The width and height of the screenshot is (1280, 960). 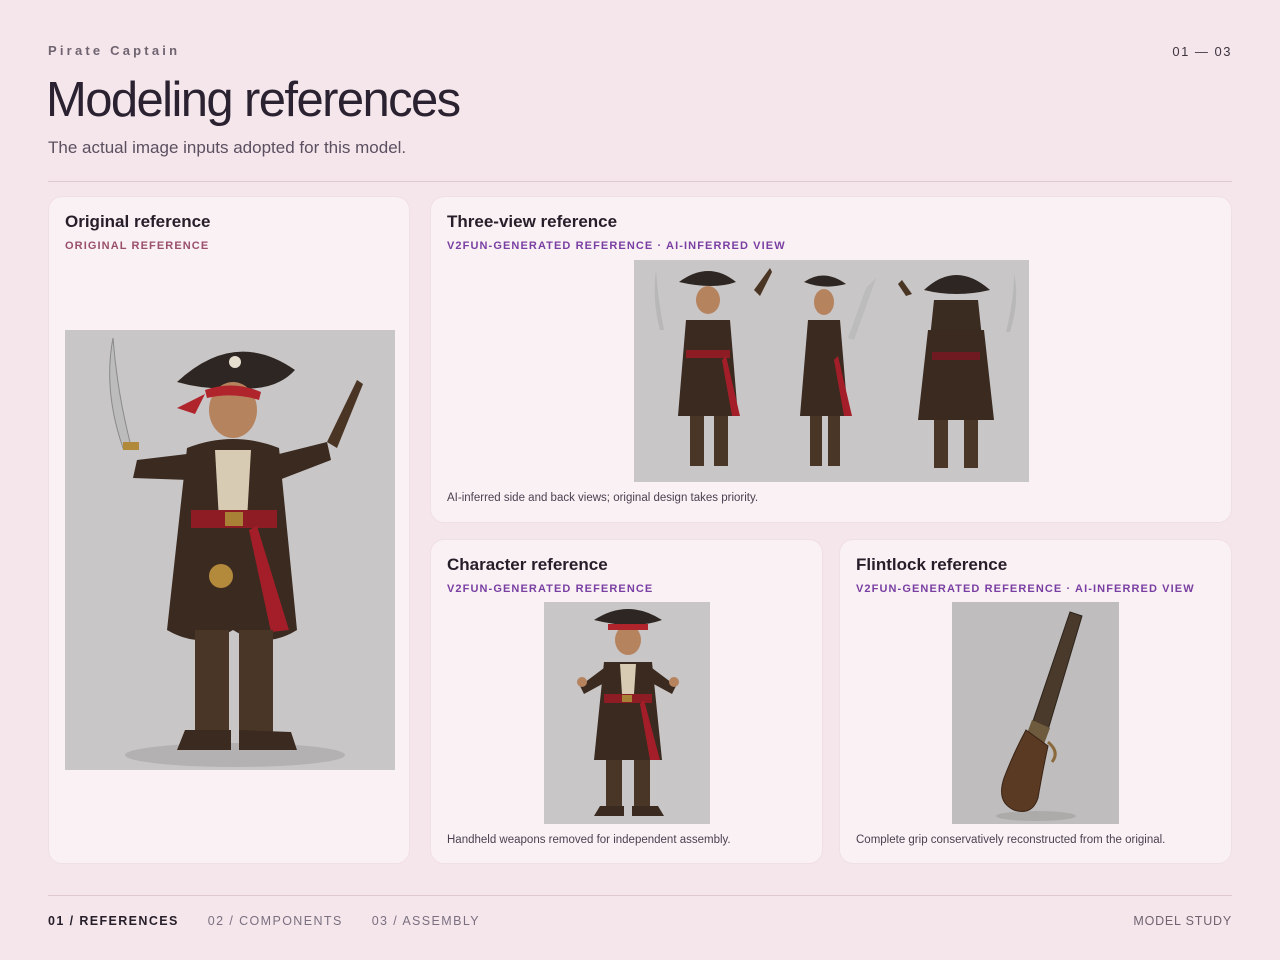 I want to click on eyebrow-label: Pirate Captain, so click(x=114, y=50).